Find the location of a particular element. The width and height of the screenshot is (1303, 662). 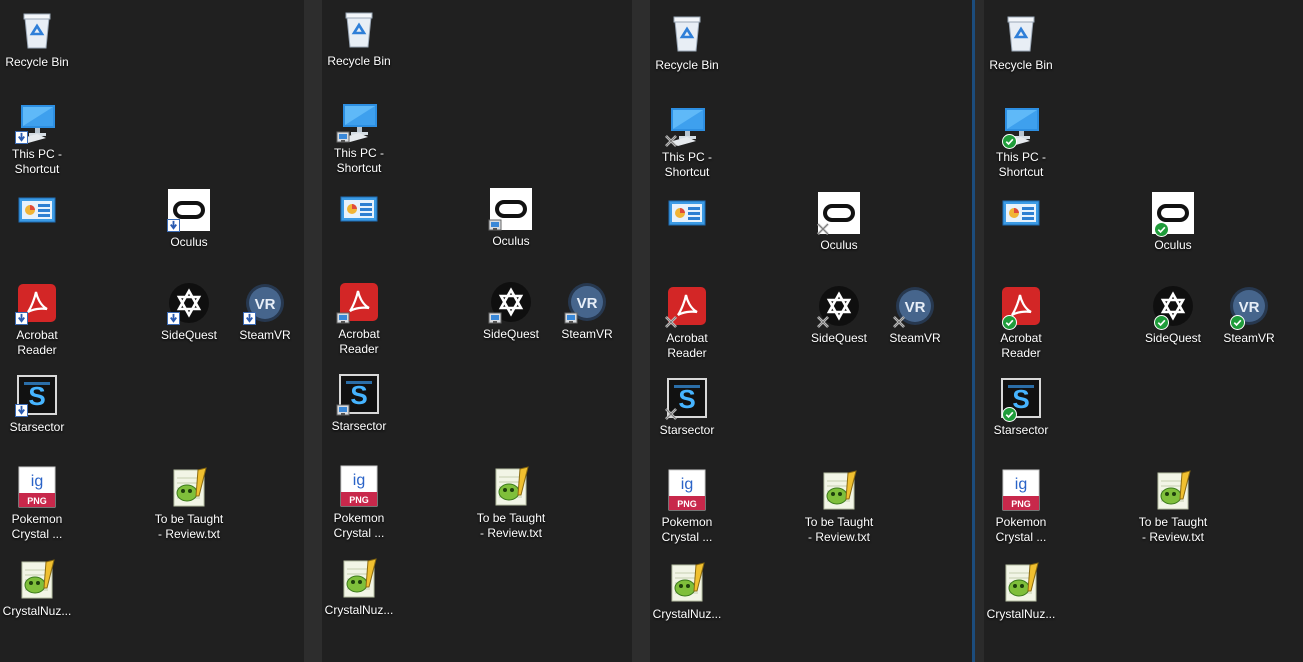

icon-label: SideQuest is located at coordinates (1173, 338).